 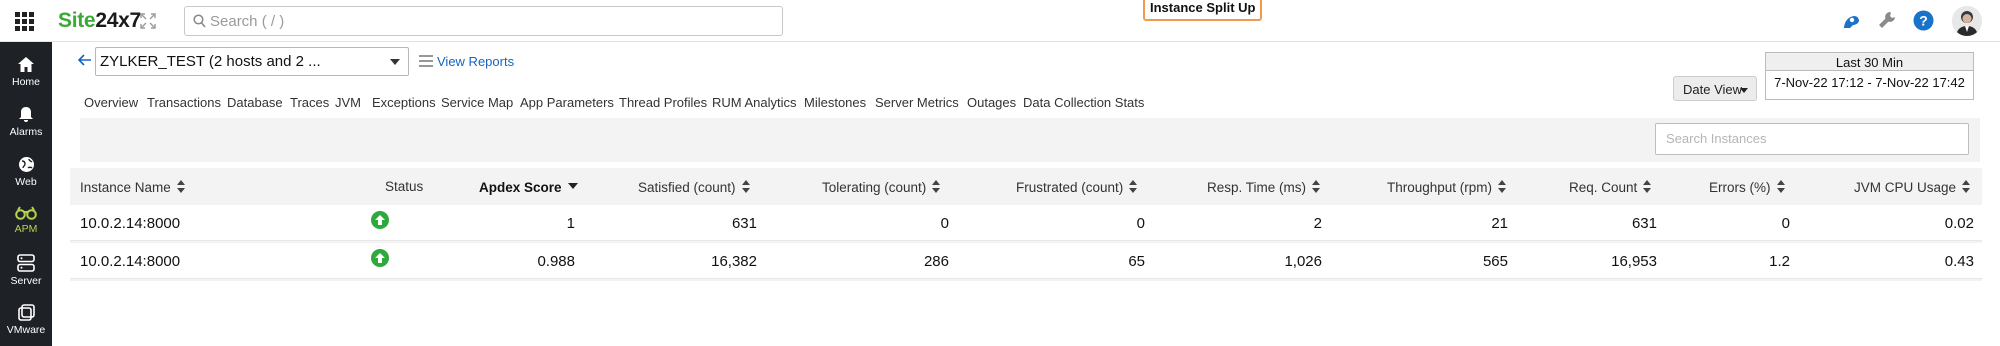 I want to click on tab-app-parameters: App Parameters, so click(x=567, y=102).